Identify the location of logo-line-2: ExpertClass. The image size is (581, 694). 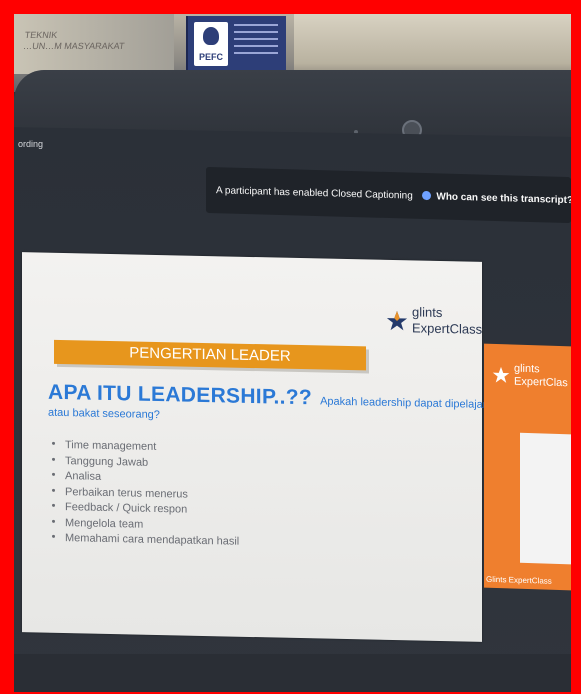
(447, 328).